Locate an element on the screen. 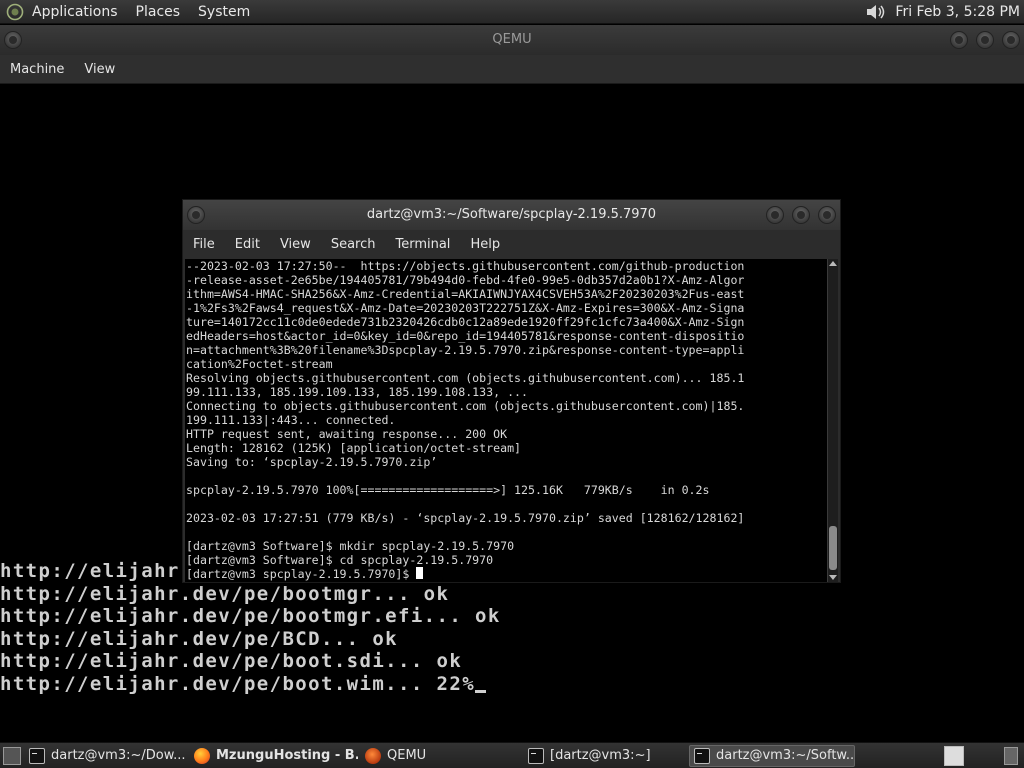 The width and height of the screenshot is (1024, 768). vm-line: http://elijahr.dev/pe/boot.sdi... ok is located at coordinates (231, 661).